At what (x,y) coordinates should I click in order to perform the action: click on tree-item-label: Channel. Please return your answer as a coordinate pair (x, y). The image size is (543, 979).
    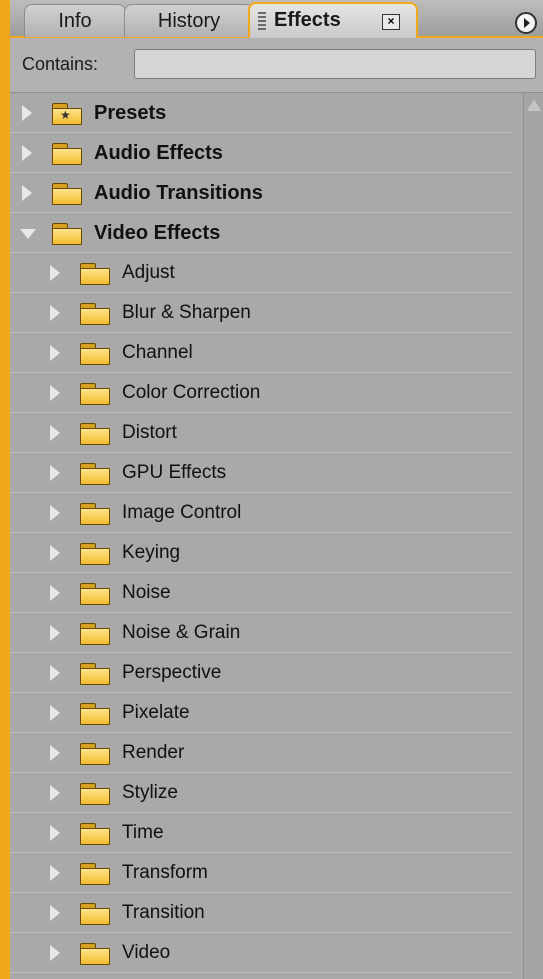
    Looking at the image, I should click on (157, 352).